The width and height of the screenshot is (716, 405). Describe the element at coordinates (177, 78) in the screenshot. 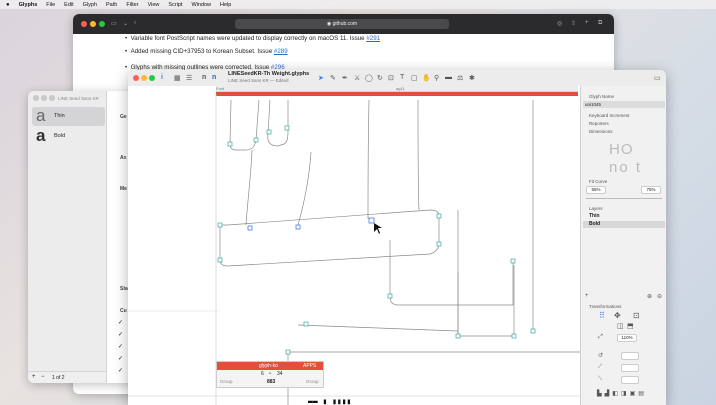

I see `grid-view-icon: ▦` at that location.